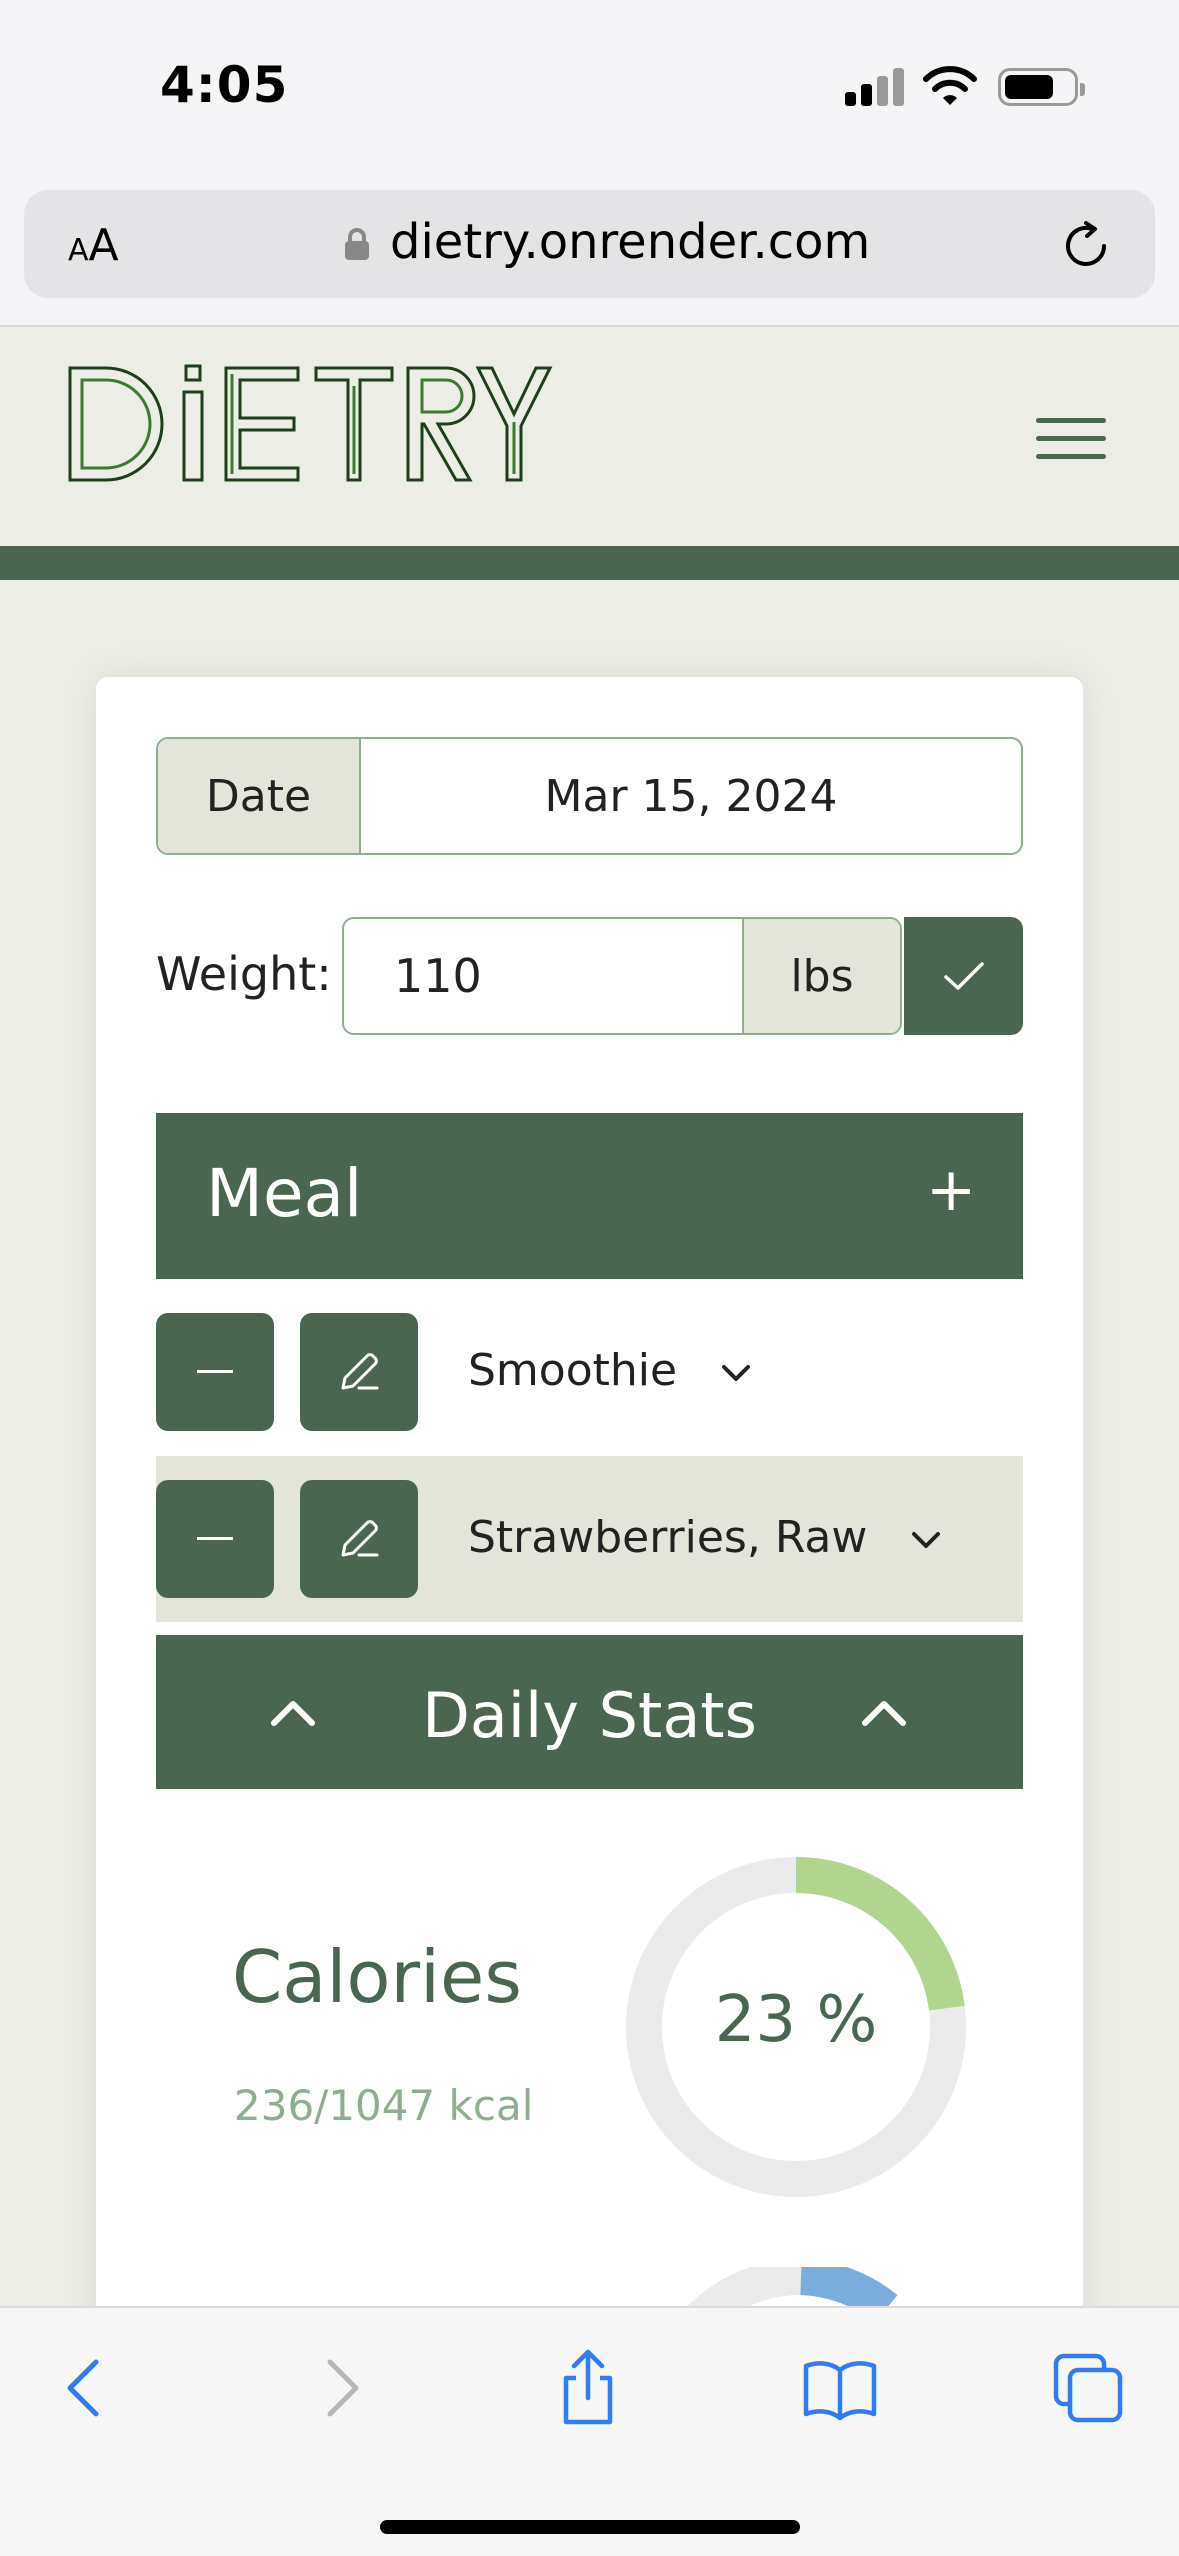  I want to click on address-bar: AA dietry.onrender.com, so click(589, 244).